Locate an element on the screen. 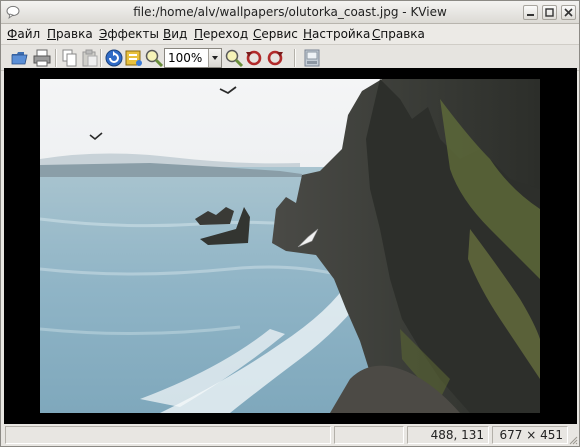 The image size is (580, 447). minimize-button is located at coordinates (530, 12).